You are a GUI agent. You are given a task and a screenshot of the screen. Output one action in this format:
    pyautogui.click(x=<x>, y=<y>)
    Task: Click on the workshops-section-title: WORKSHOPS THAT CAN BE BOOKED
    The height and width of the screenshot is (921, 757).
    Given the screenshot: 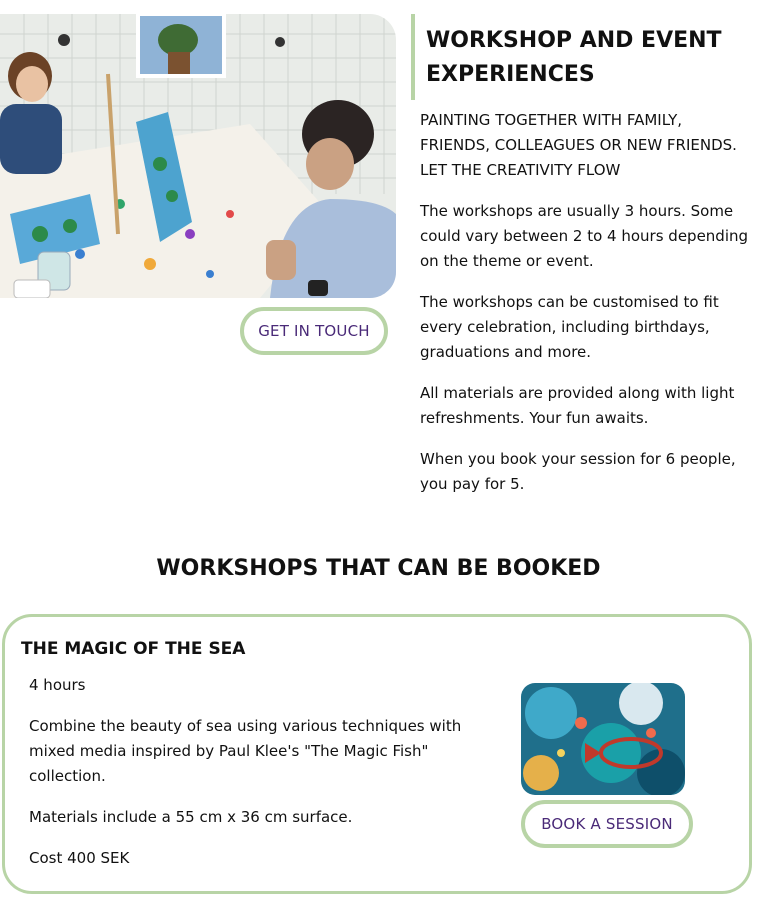 What is the action you would take?
    pyautogui.click(x=378, y=568)
    